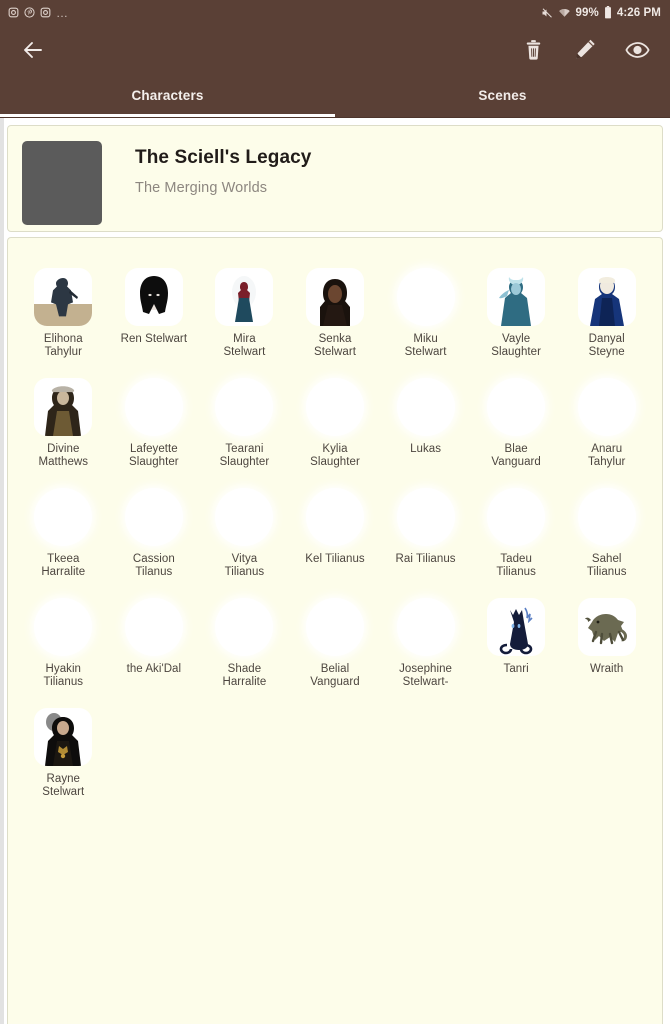 The width and height of the screenshot is (670, 1024). I want to click on character-cell: Wraith, so click(606, 645).